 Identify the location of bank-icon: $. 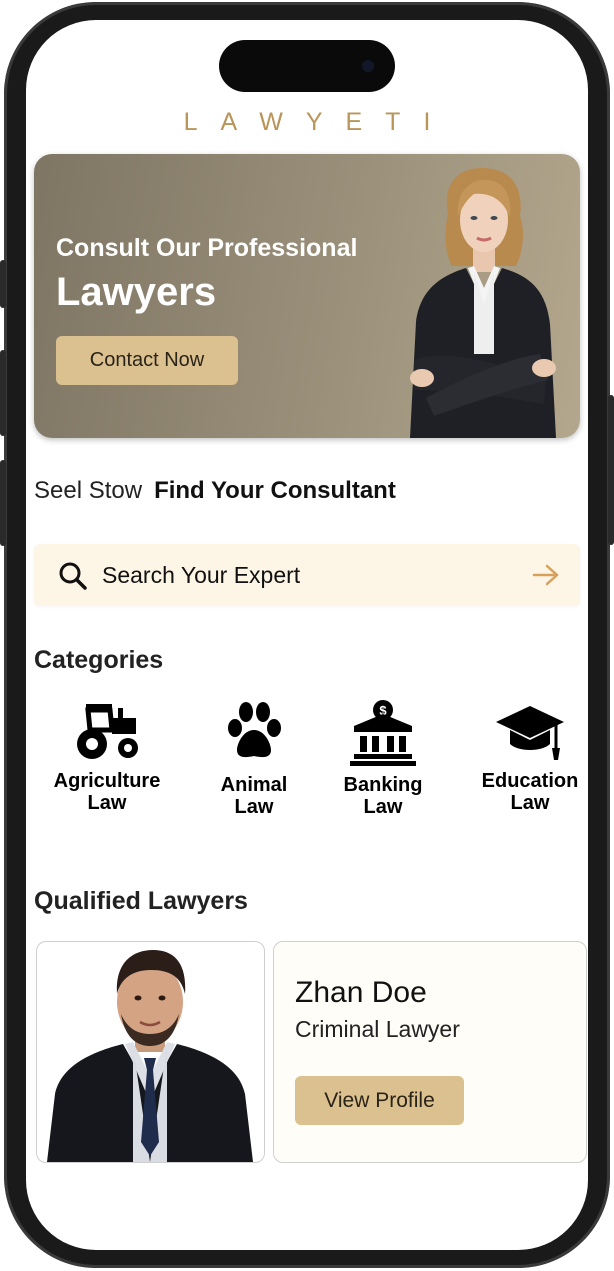
(383, 733).